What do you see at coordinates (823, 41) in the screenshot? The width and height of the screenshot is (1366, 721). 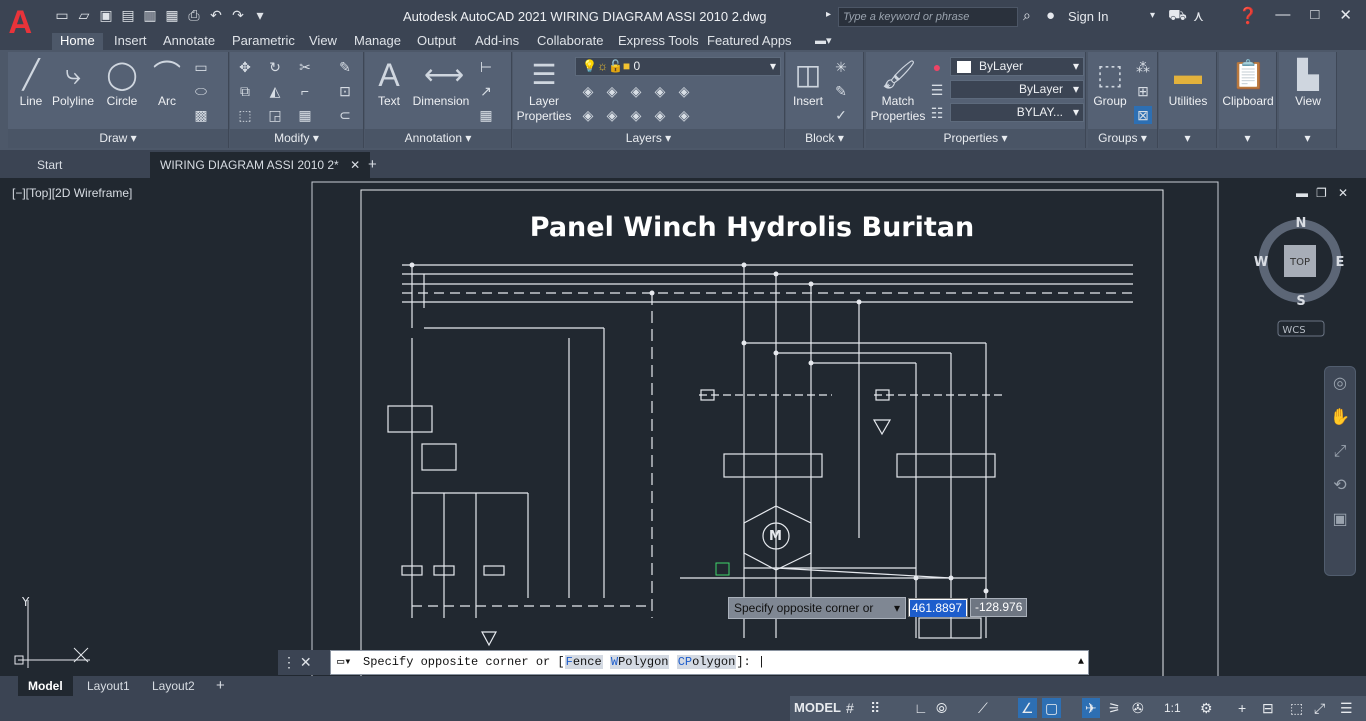 I see `ribbon-toggle-icon: ▬▾` at bounding box center [823, 41].